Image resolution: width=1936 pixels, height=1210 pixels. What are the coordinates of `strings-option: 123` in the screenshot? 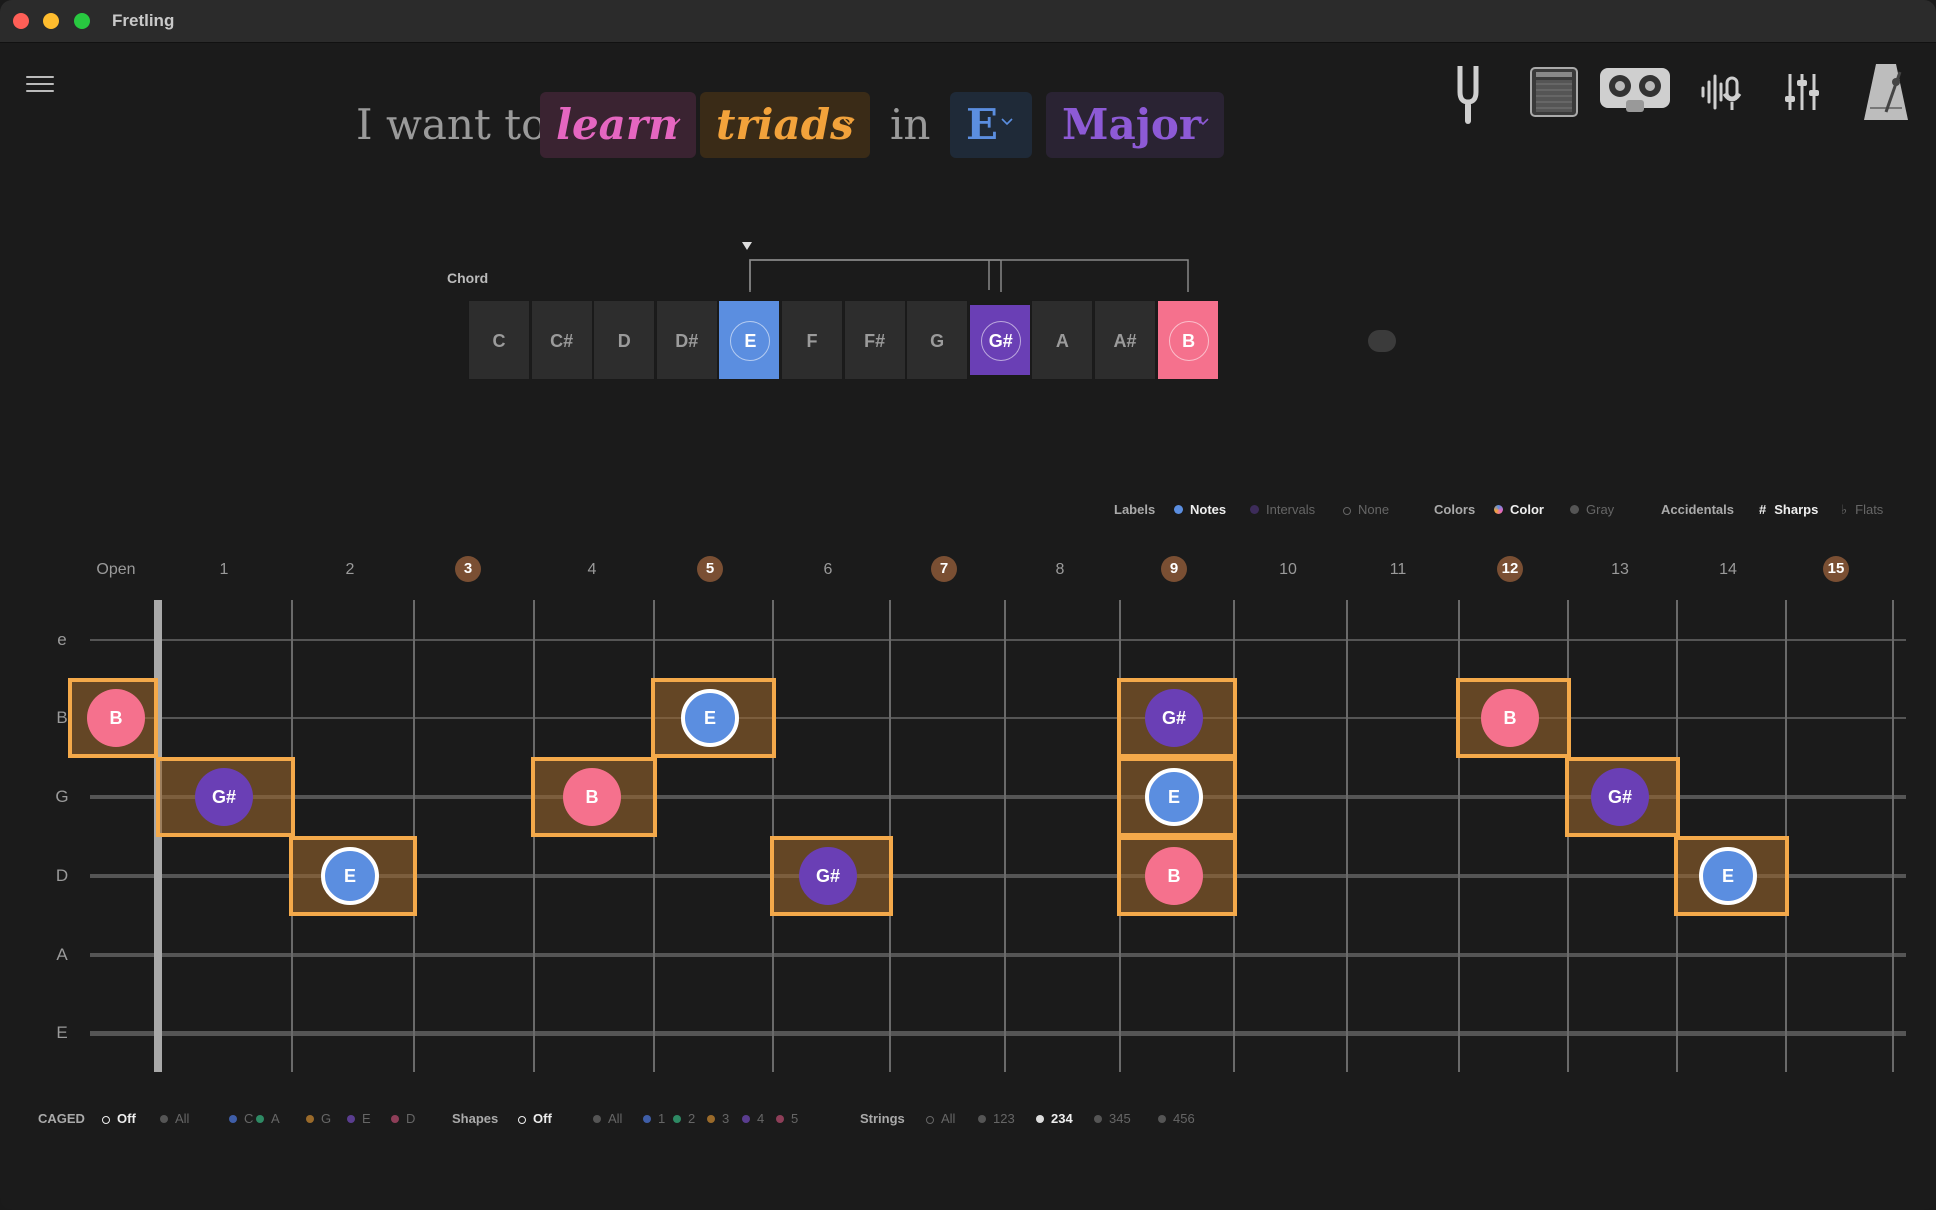 It's located at (996, 1118).